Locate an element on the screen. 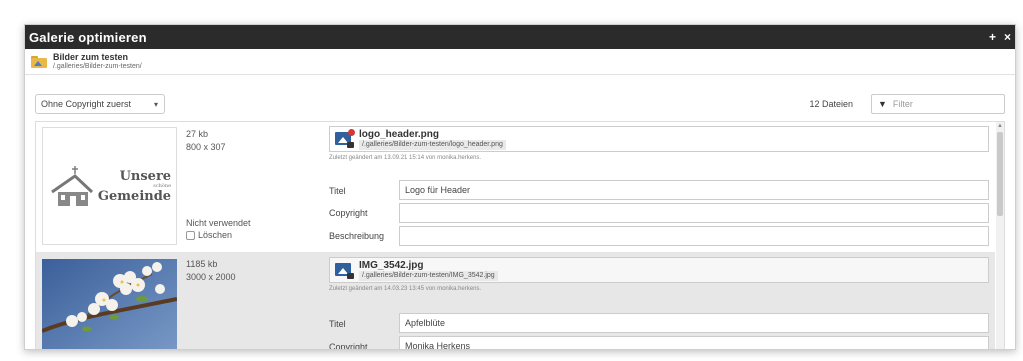 This screenshot has height=361, width=1023. thumbnail: Unsere schöne Gemeinde is located at coordinates (109, 186).